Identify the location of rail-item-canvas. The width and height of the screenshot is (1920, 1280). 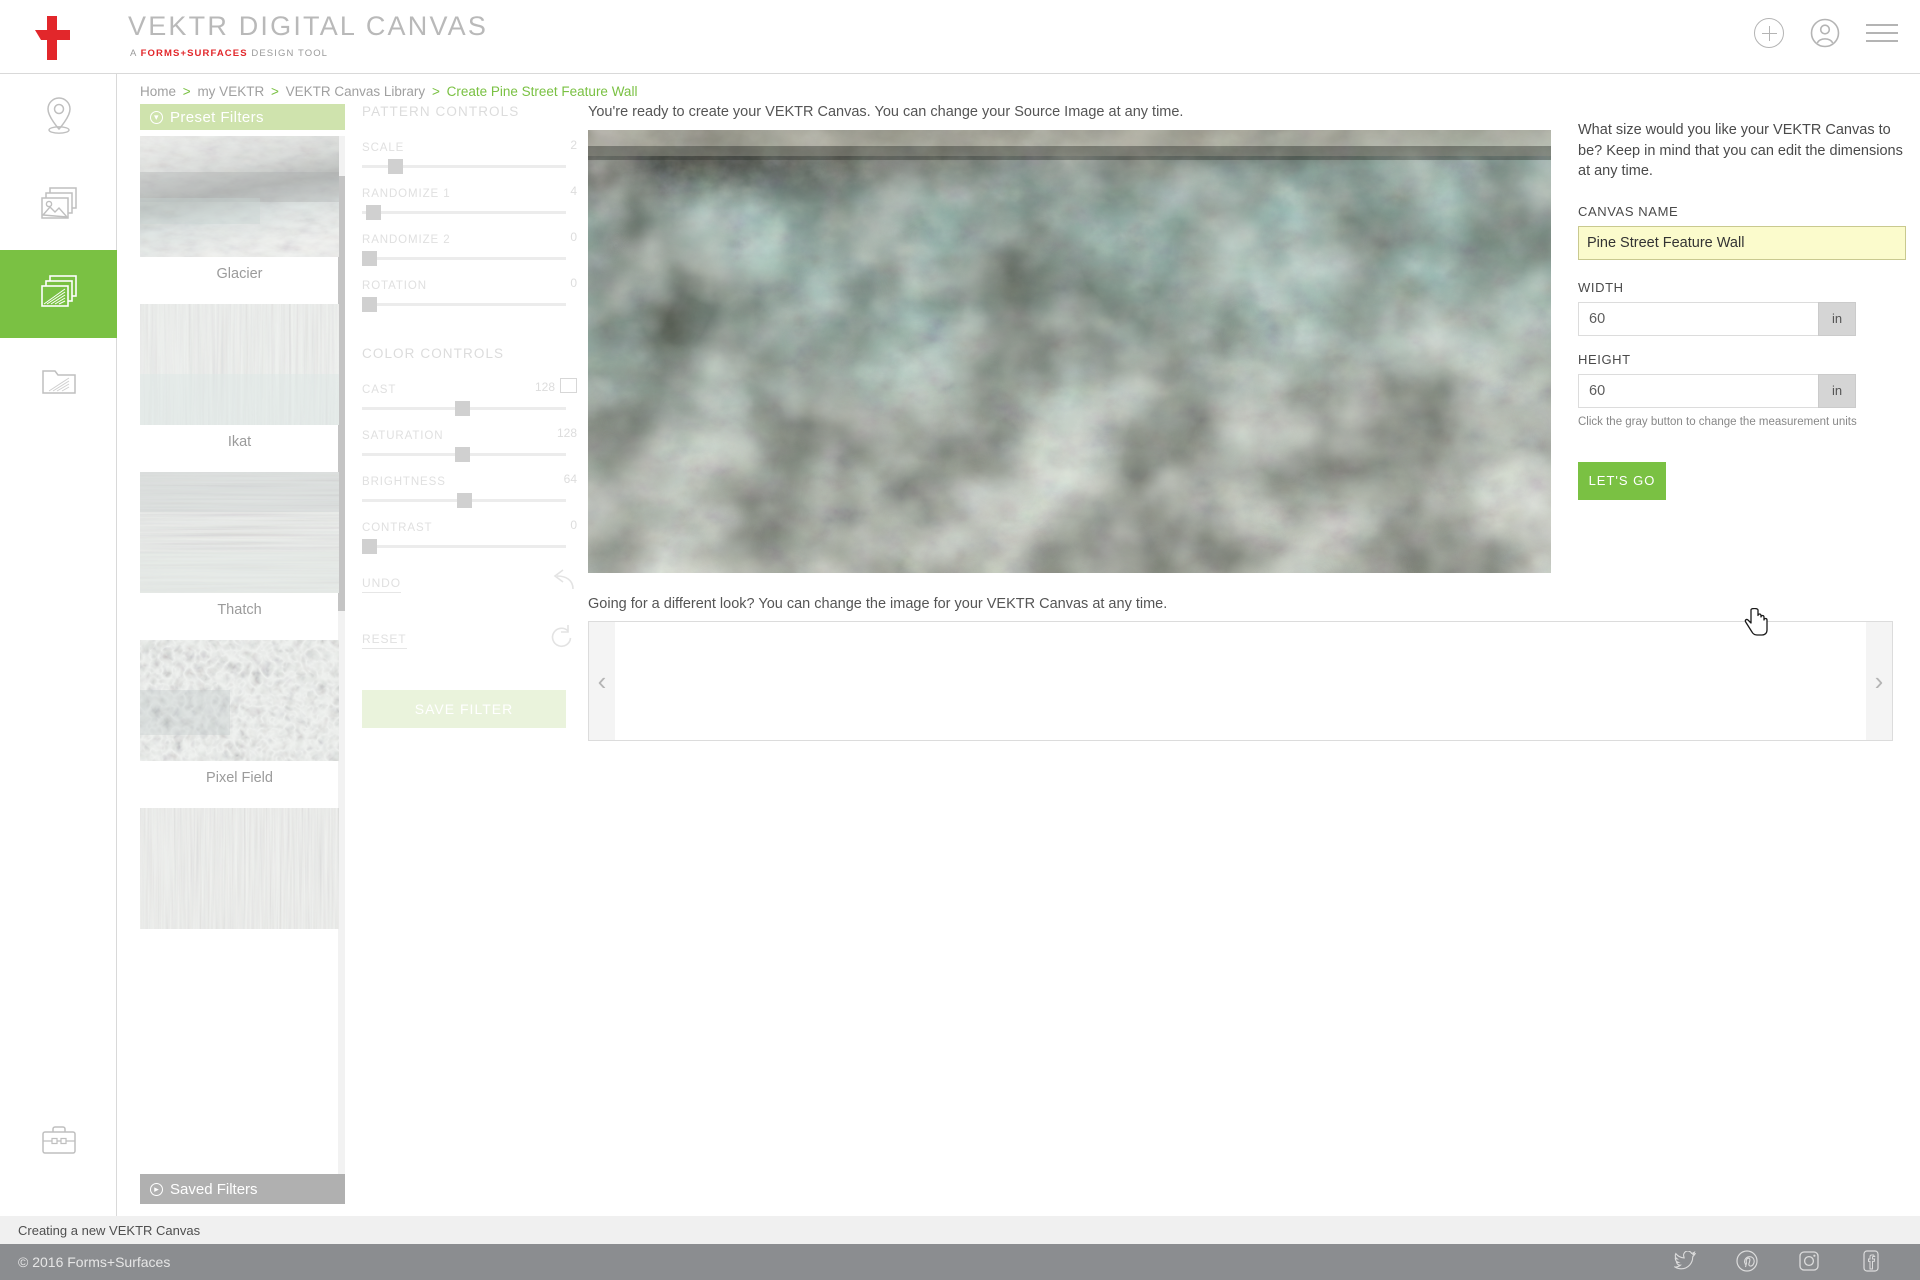
(58, 294).